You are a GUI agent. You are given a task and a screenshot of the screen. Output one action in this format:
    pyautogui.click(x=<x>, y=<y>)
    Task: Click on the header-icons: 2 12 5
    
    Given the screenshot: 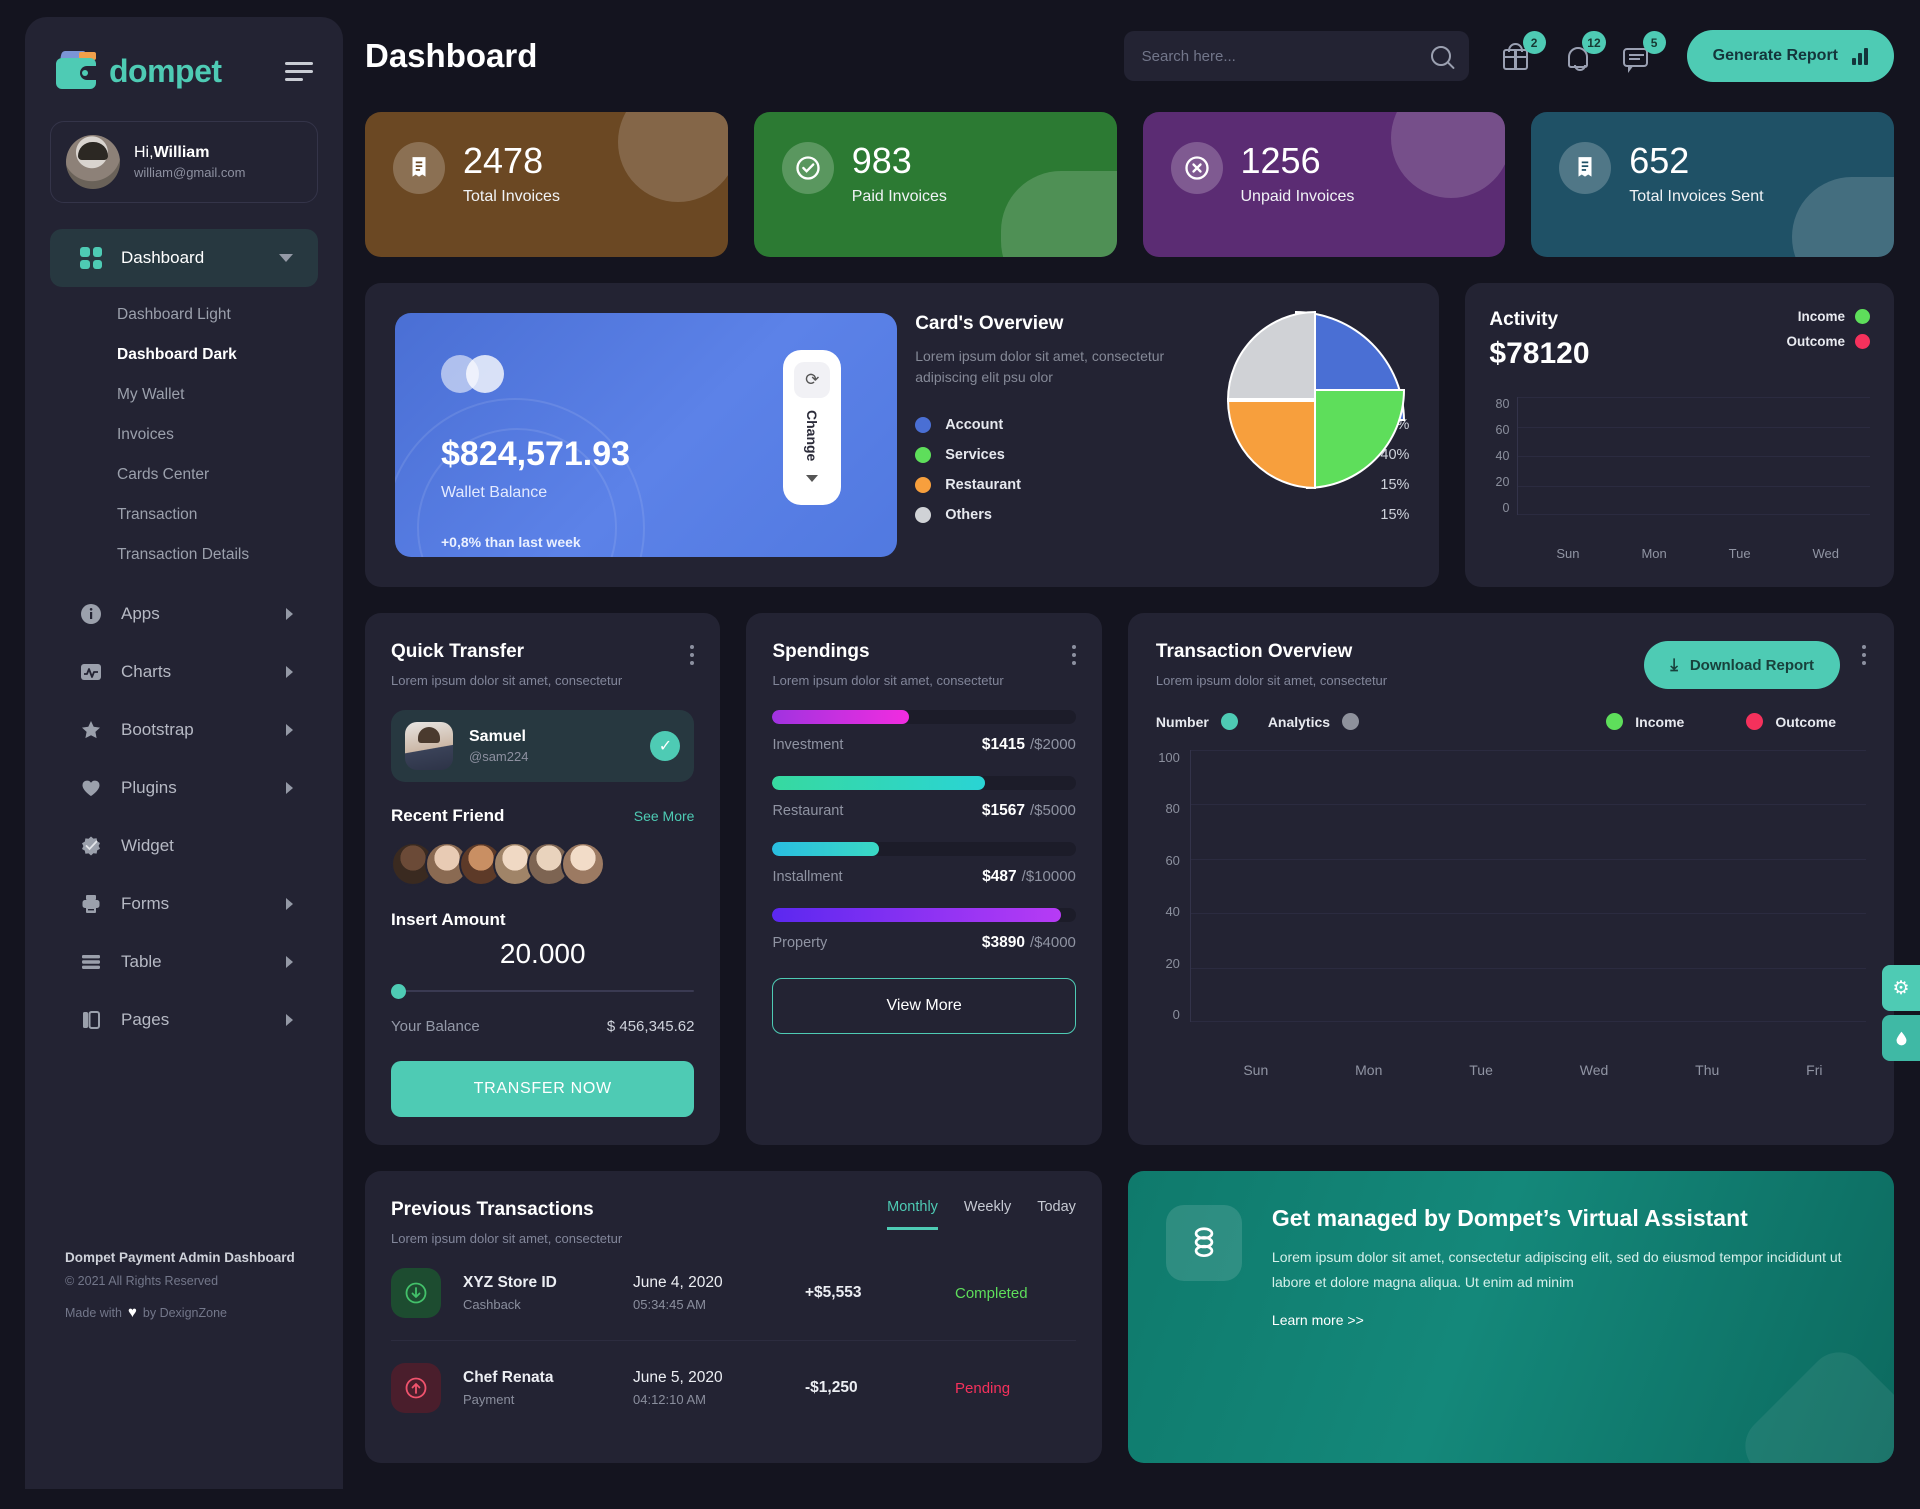 What is the action you would take?
    pyautogui.click(x=1584, y=52)
    